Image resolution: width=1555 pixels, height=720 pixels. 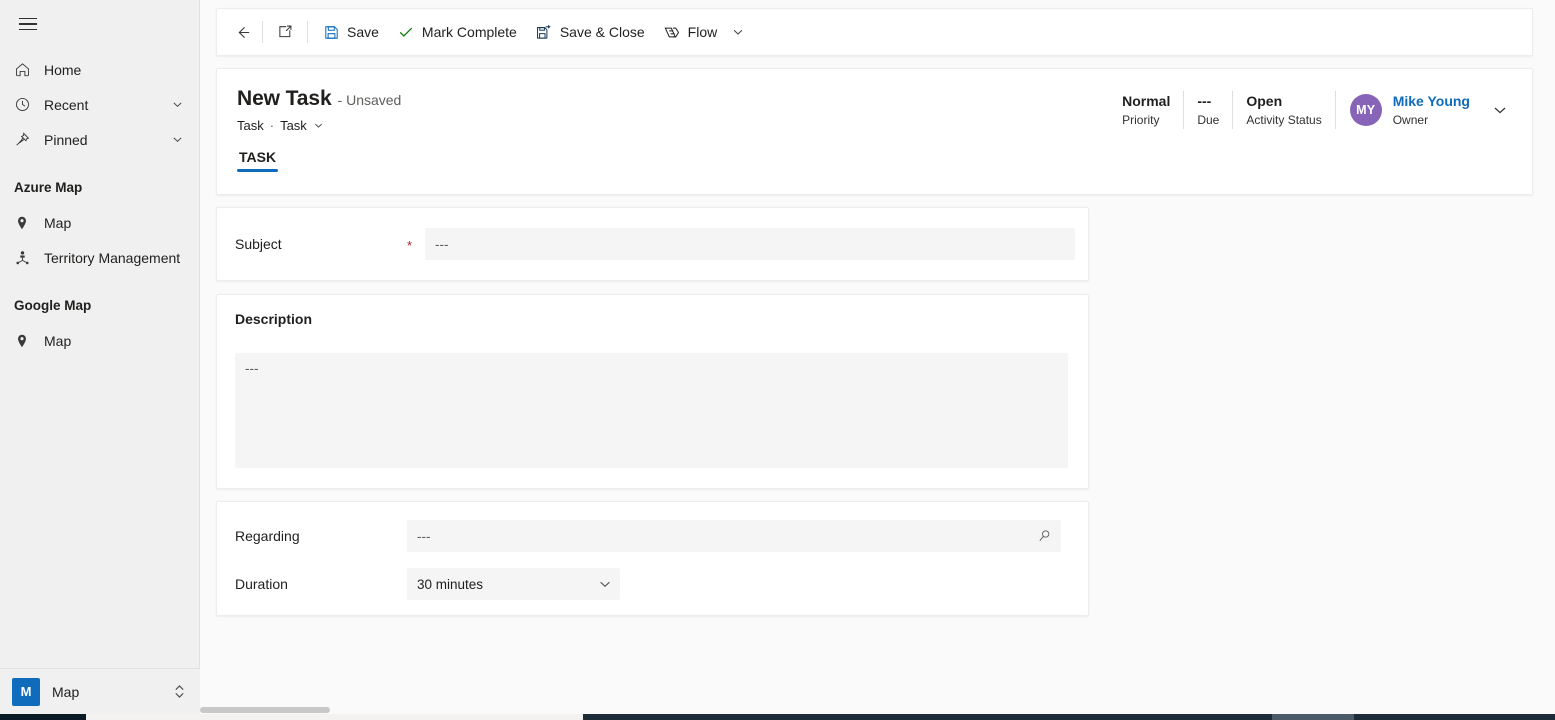 I want to click on scrollbar-thumb, so click(x=265, y=710).